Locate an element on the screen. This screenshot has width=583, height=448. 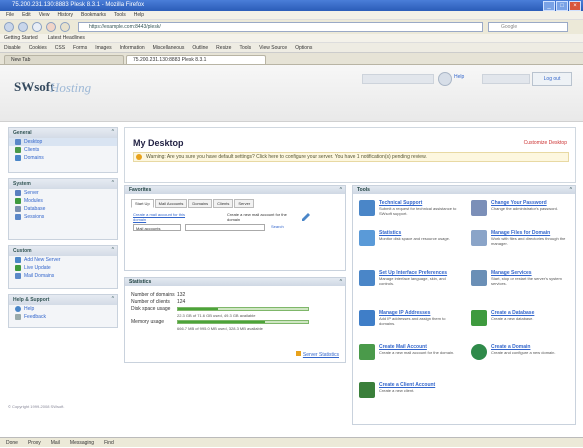
preferences-icon is located at coordinates (367, 278).